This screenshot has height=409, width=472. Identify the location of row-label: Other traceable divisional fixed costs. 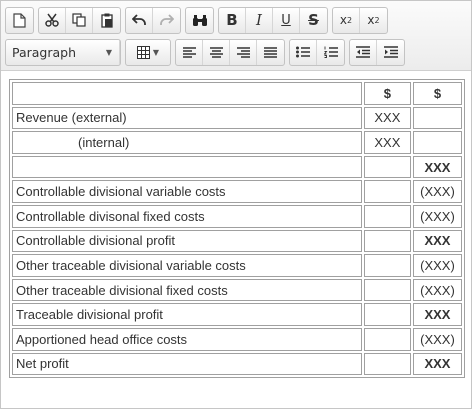
(187, 290).